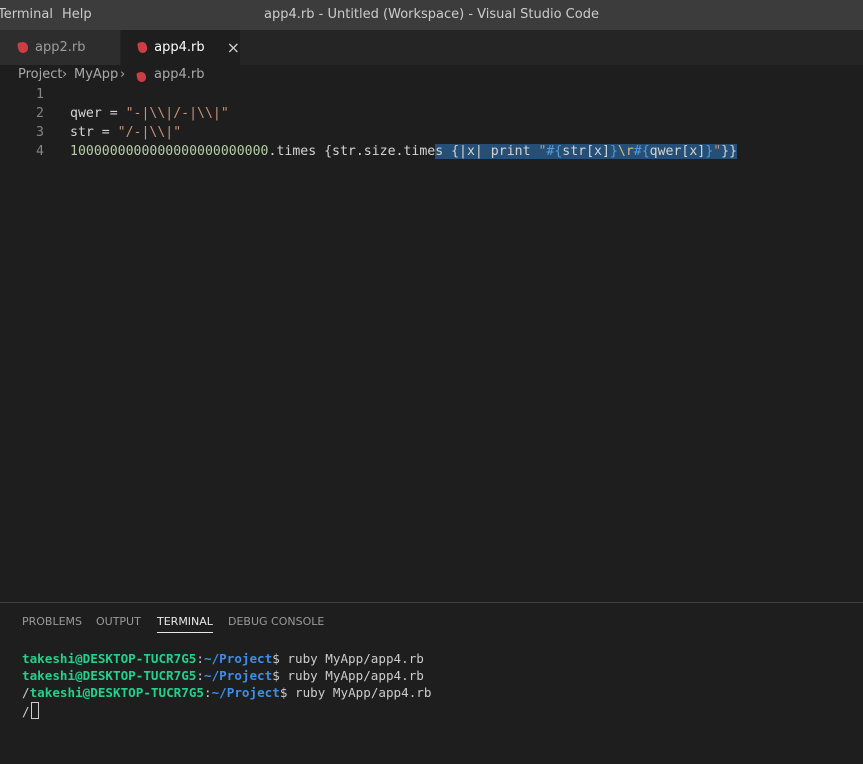 The height and width of the screenshot is (764, 863). Describe the element at coordinates (40, 113) in the screenshot. I see `line-number: 2` at that location.